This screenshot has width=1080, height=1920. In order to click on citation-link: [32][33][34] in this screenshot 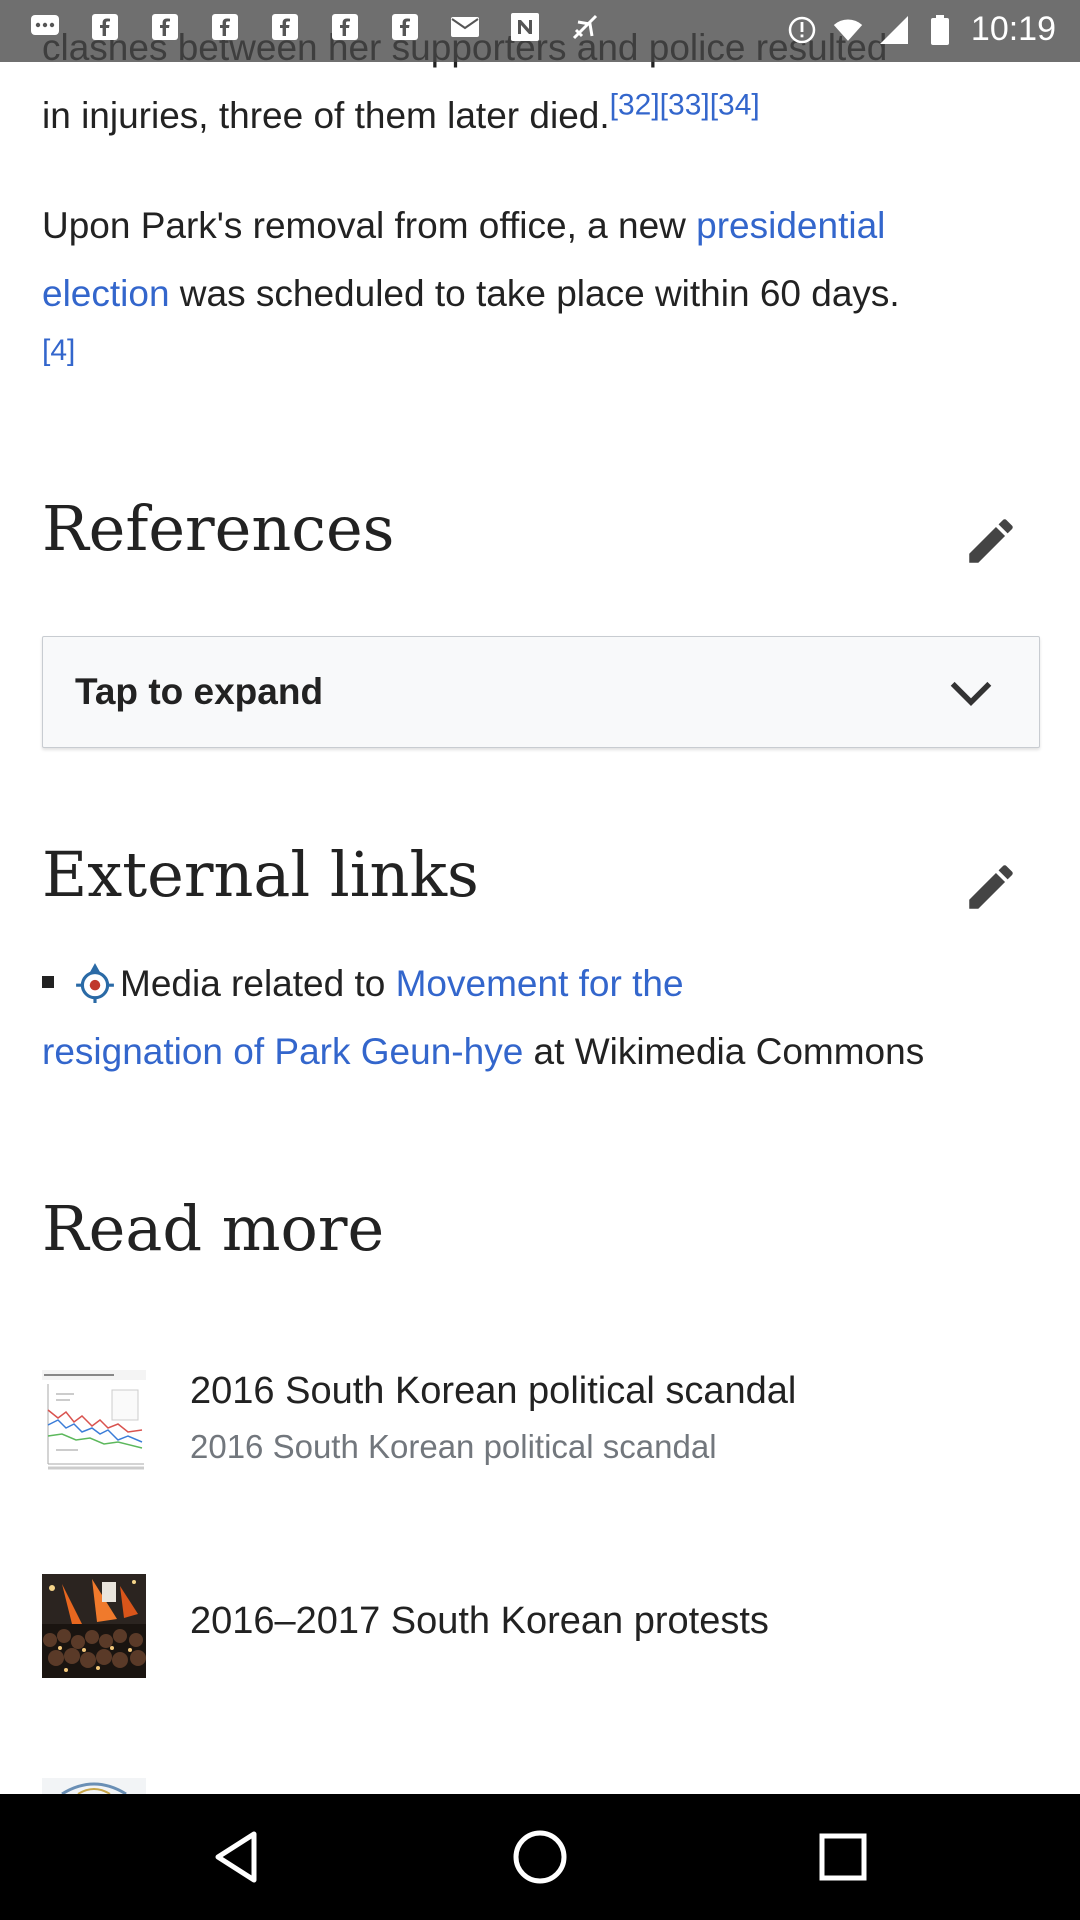, I will do `click(685, 105)`.